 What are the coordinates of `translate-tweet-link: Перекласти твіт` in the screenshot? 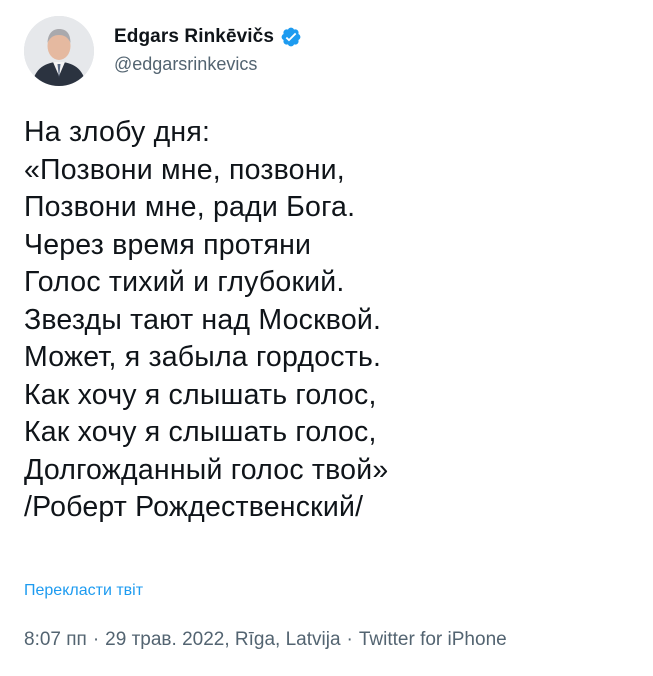 It's located at (83, 591).